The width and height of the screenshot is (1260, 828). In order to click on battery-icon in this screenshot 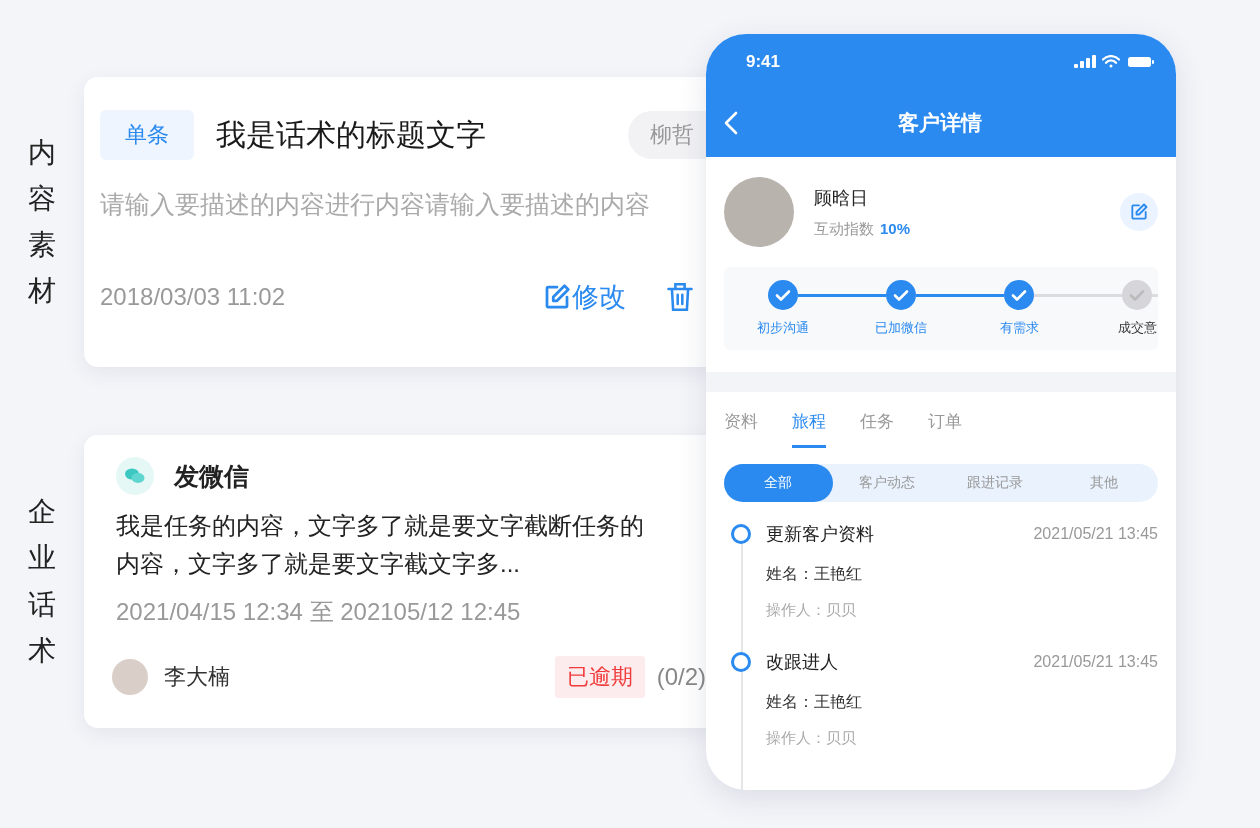, I will do `click(1141, 61)`.